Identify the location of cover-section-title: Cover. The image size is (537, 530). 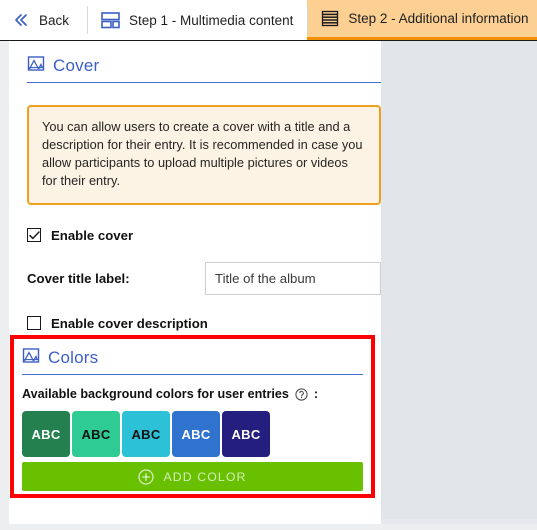
(76, 65).